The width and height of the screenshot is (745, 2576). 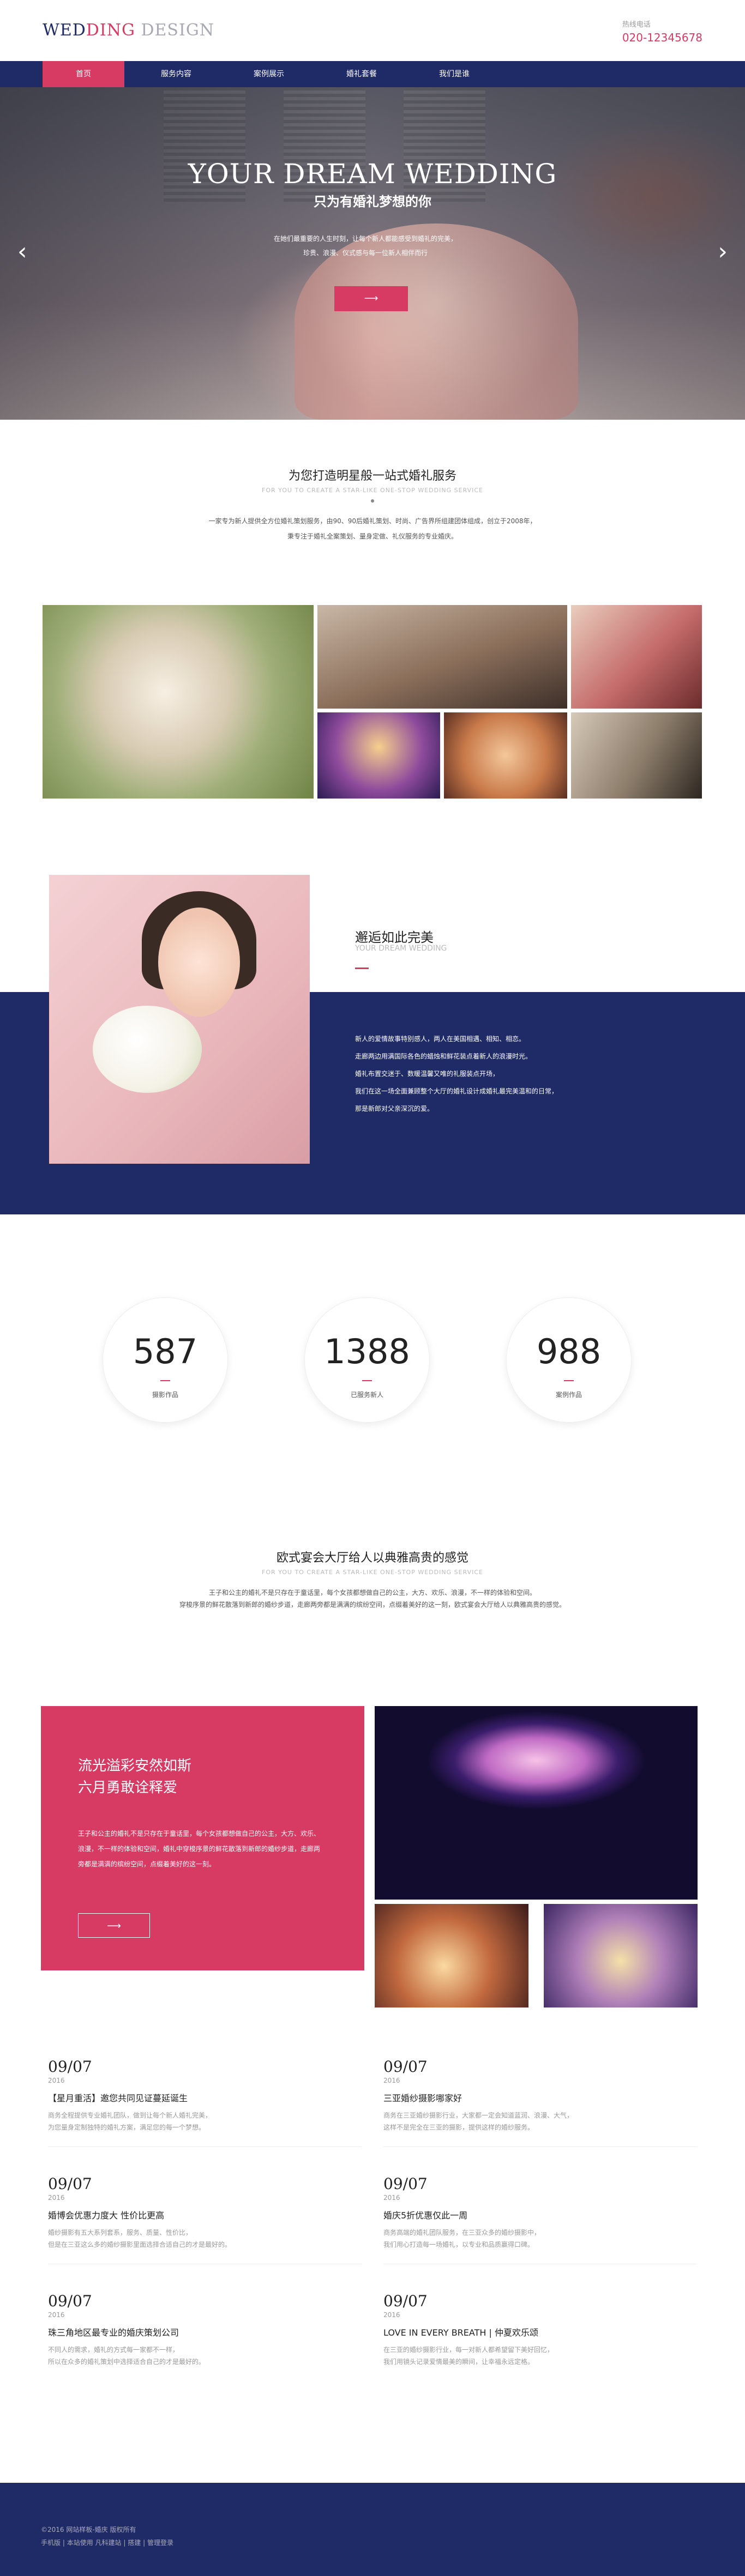 What do you see at coordinates (205, 2097) in the screenshot?
I see `news-title: 【星月重活】邀您共同见证蔓延诞生` at bounding box center [205, 2097].